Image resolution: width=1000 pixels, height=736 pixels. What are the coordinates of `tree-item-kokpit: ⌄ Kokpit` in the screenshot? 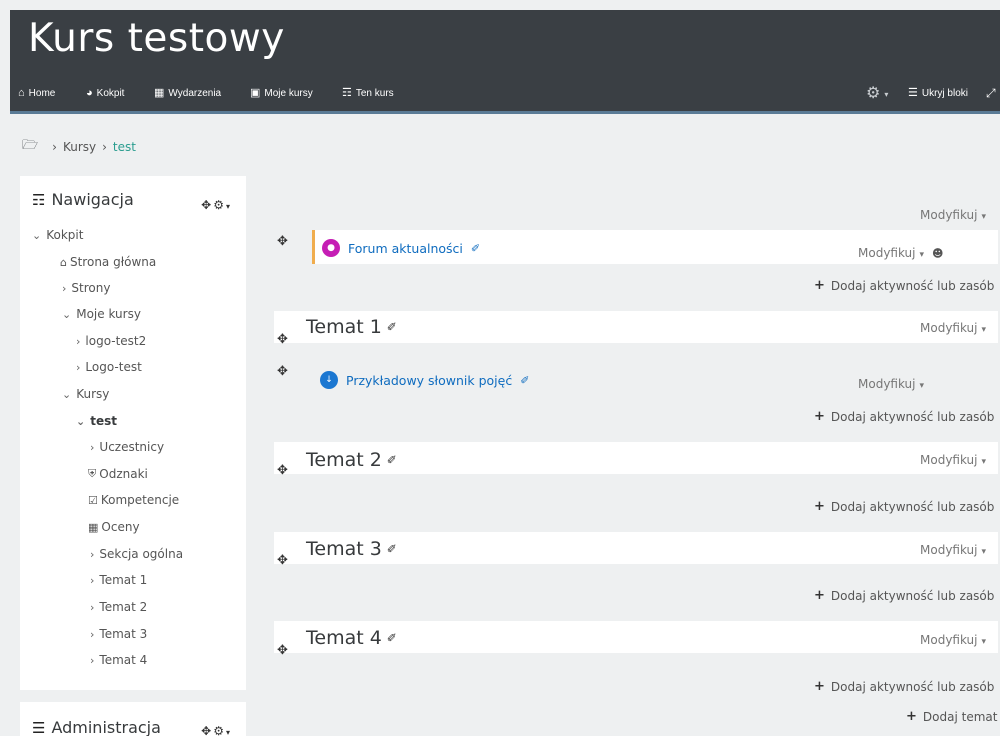 It's located at (57, 235).